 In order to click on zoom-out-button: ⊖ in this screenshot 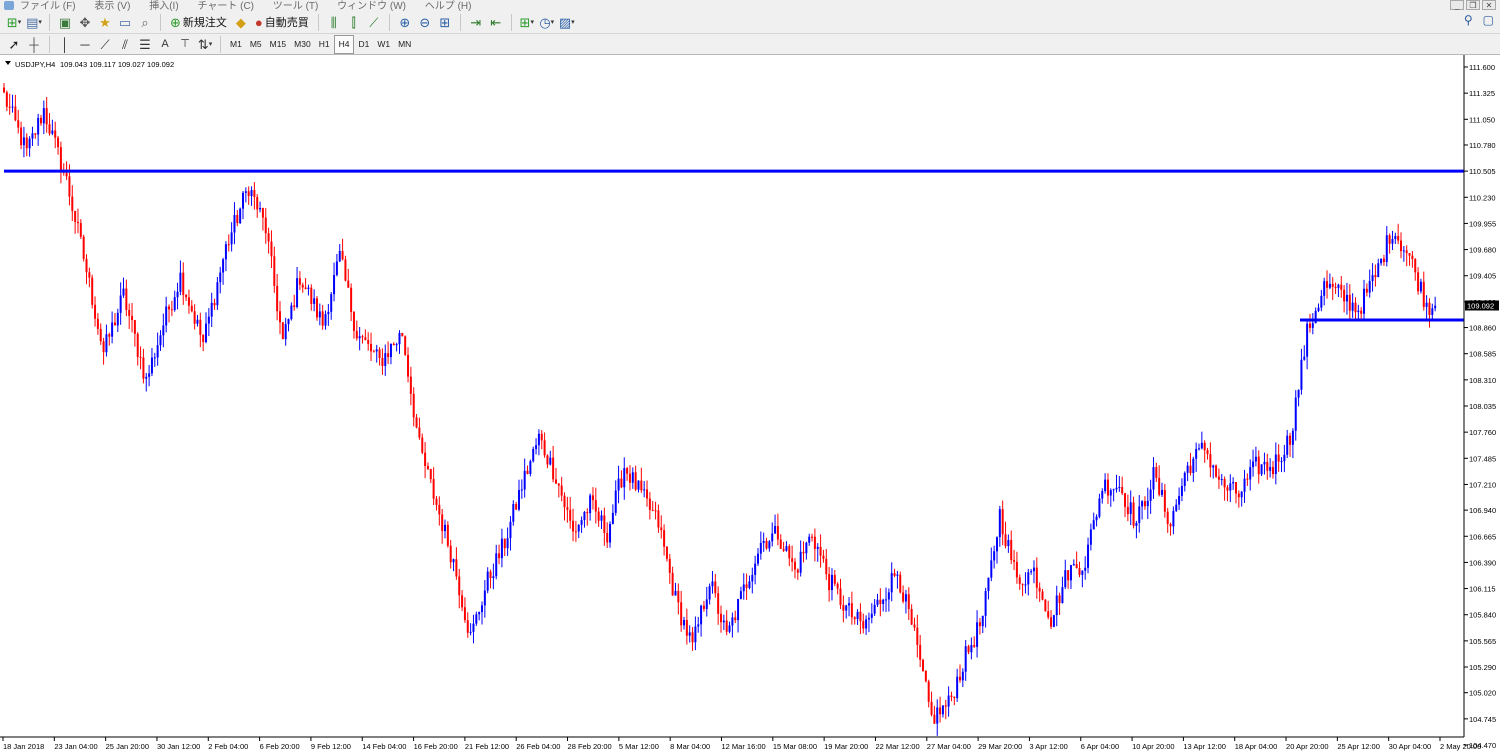, I will do `click(425, 22)`.